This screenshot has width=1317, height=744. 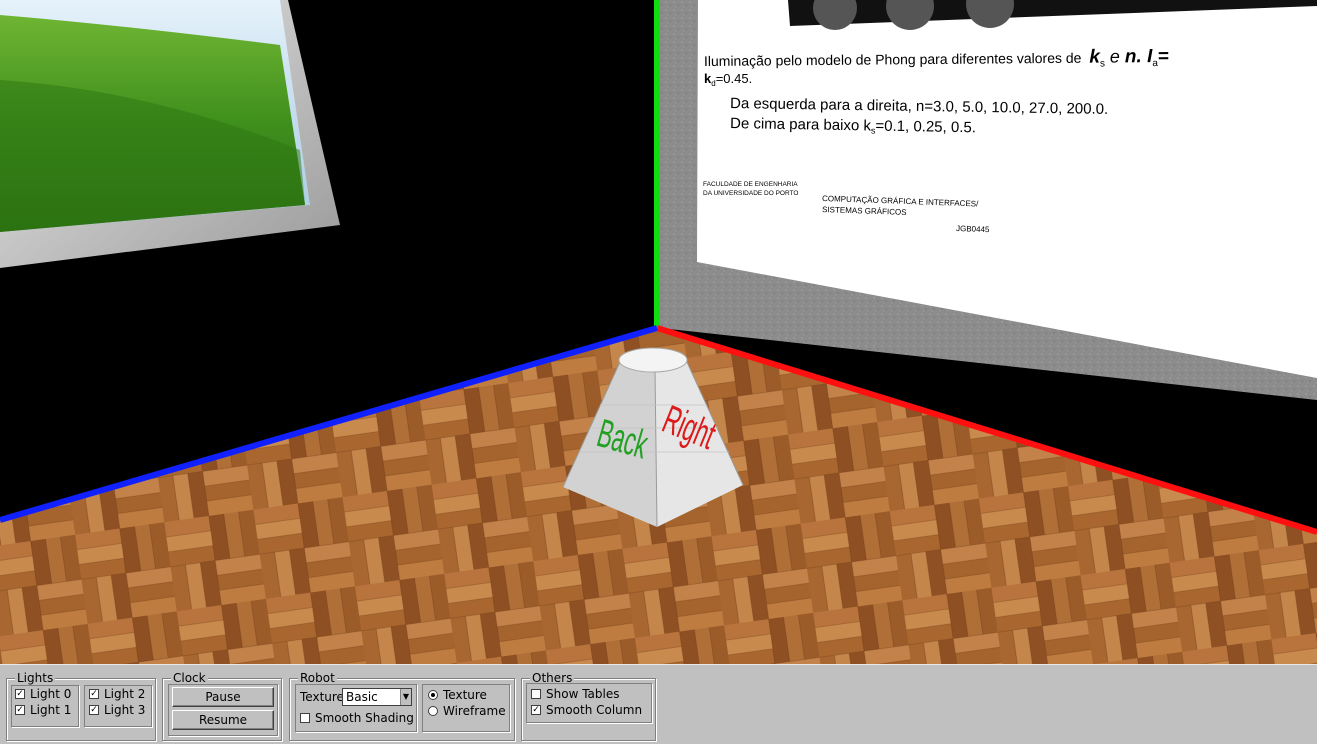 I want to click on lights-group: Lights Light 0 Light 1 Light 2 Light 3, so click(x=81, y=706).